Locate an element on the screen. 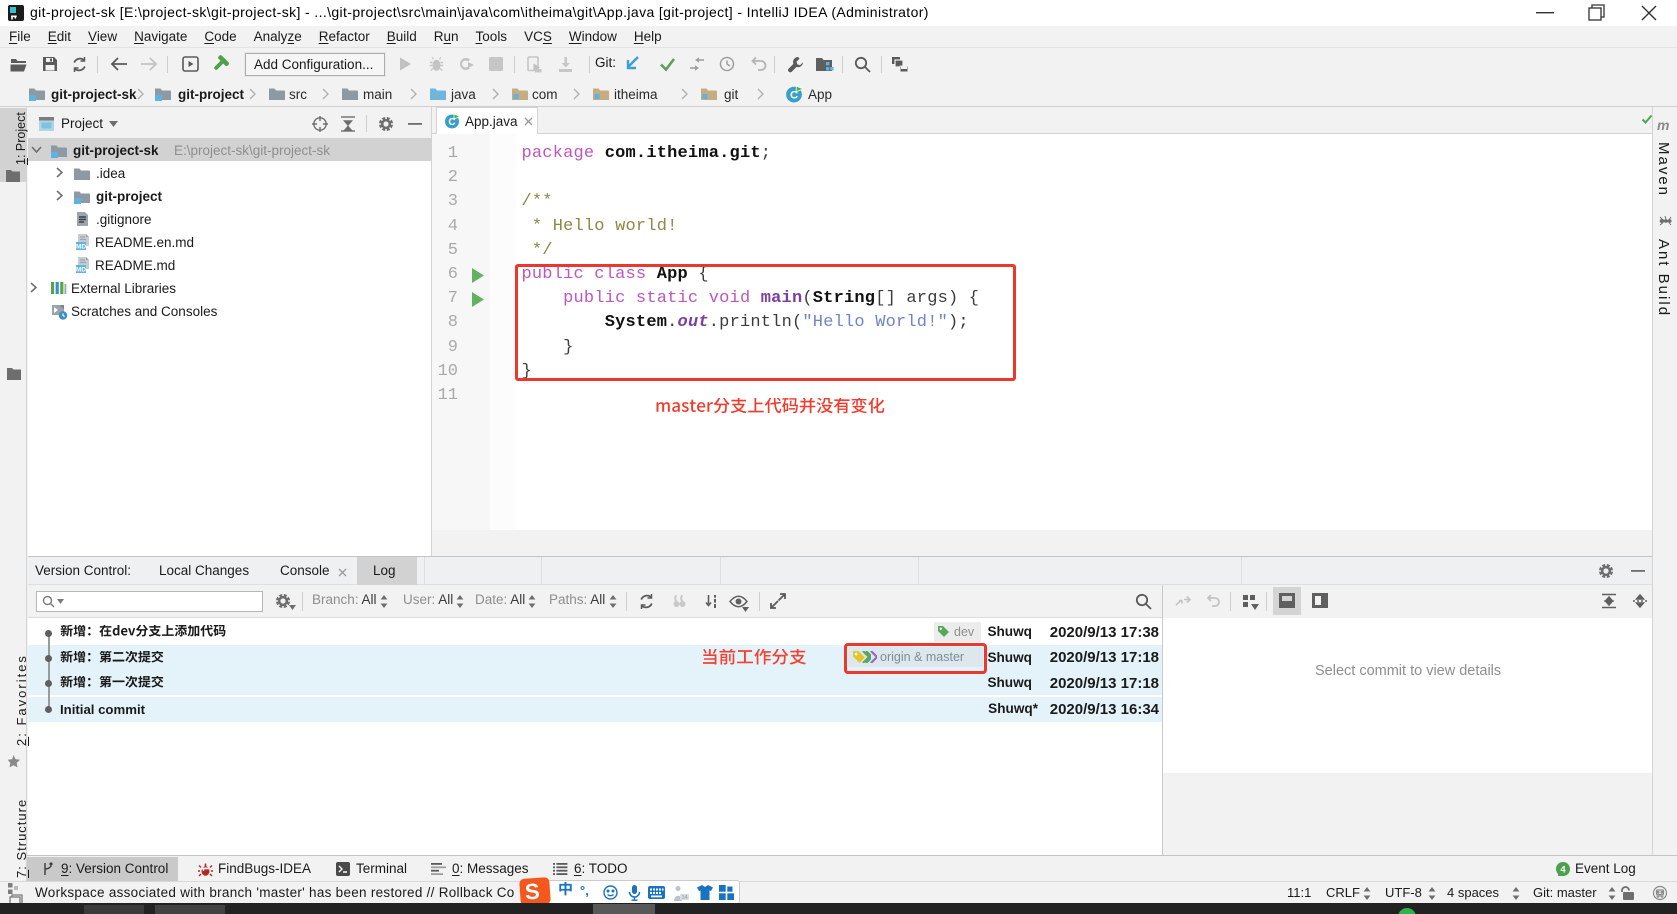 The height and width of the screenshot is (914, 1677). svg-text: 4 is located at coordinates (1563, 870).